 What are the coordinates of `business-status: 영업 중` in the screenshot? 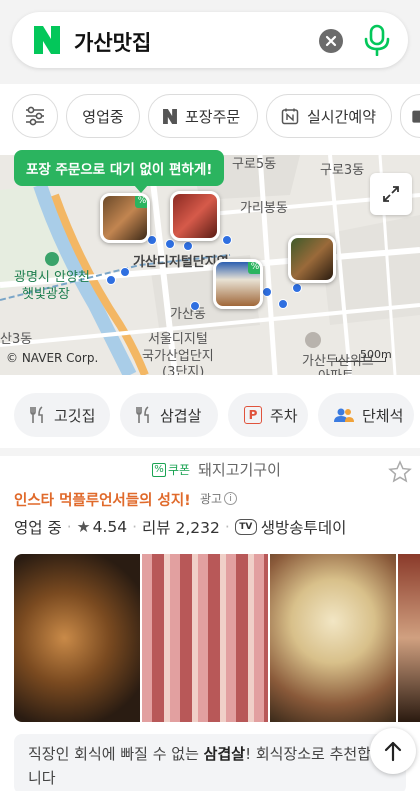 It's located at (38, 528).